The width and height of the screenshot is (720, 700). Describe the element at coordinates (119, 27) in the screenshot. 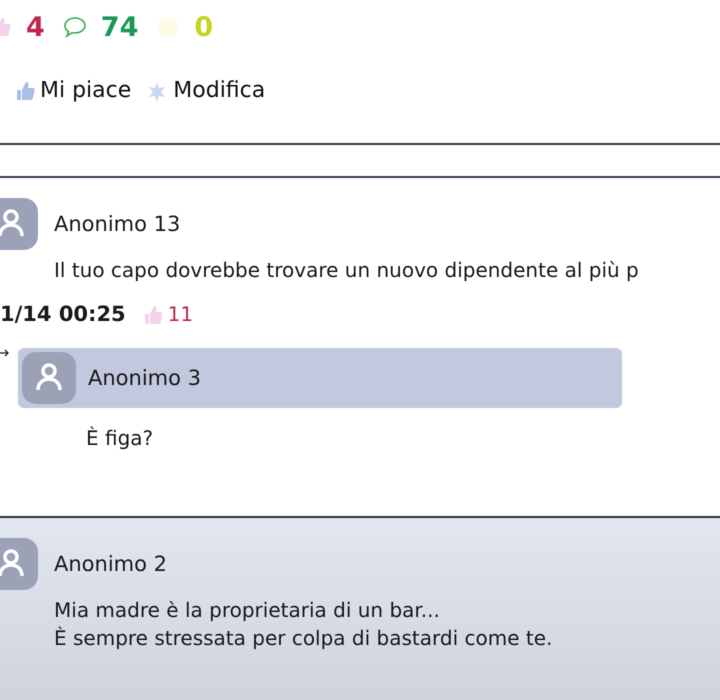

I see `count-text: 74` at that location.